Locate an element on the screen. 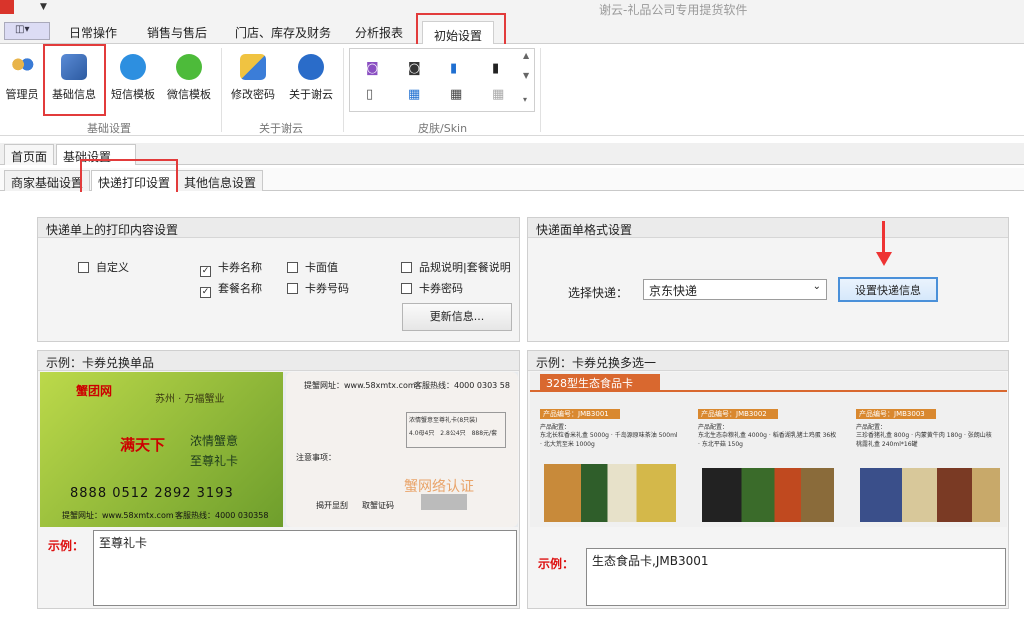 This screenshot has height=619, width=1024. tab-store: 门店、库存及财务 is located at coordinates (283, 32).